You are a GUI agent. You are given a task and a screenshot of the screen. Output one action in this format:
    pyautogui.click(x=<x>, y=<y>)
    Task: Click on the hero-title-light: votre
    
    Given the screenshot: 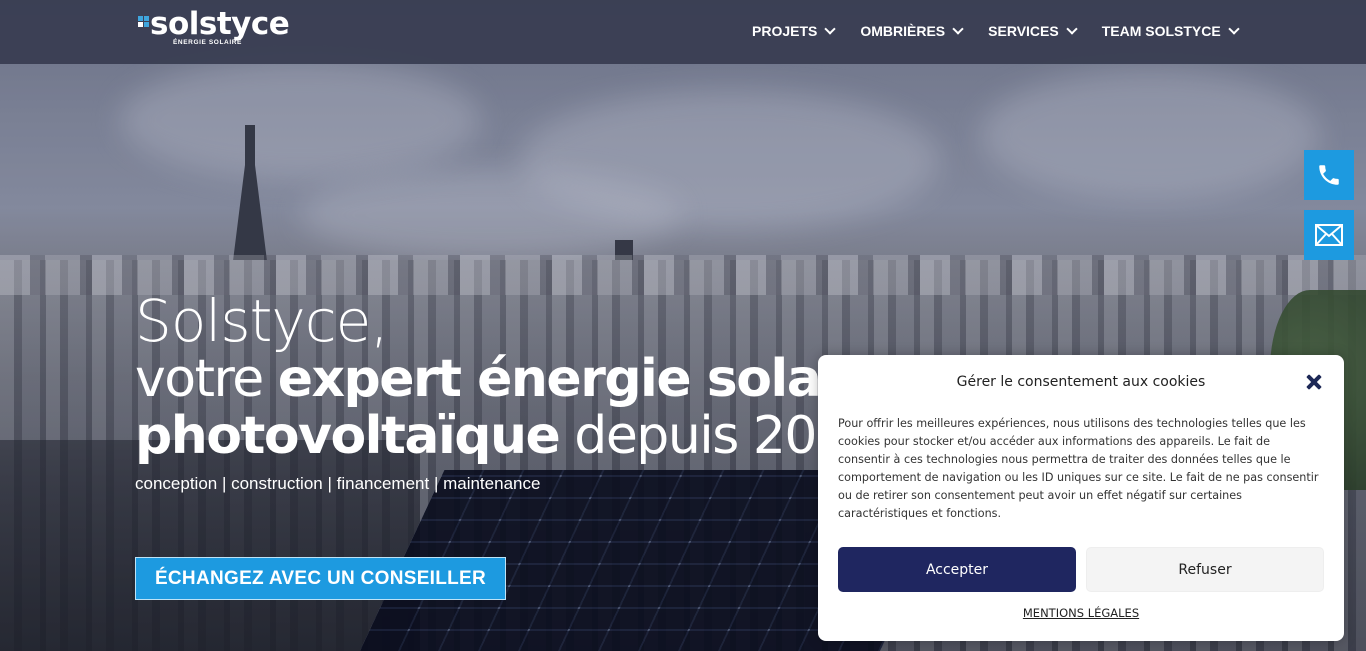 What is the action you would take?
    pyautogui.click(x=206, y=379)
    